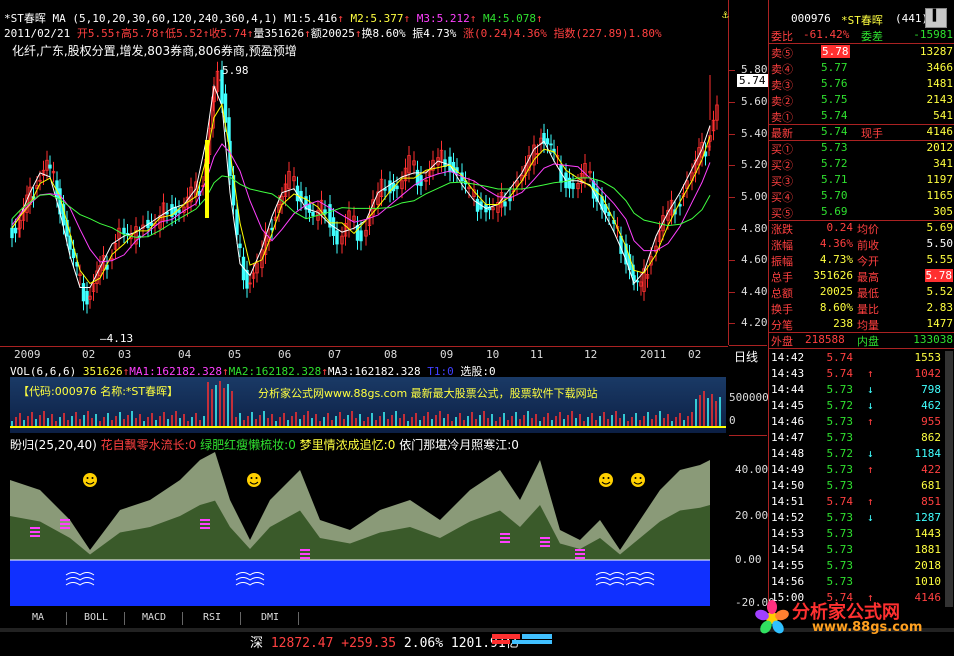 The image size is (954, 656). I want to click on vol-tick: 500000, so click(749, 397).